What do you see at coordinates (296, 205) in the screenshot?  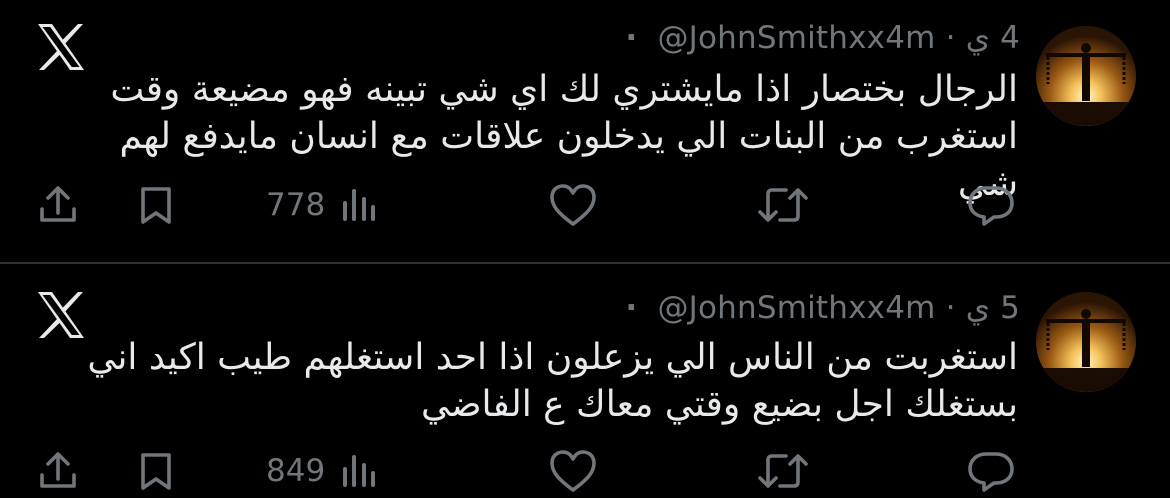 I see `views-count: 778` at bounding box center [296, 205].